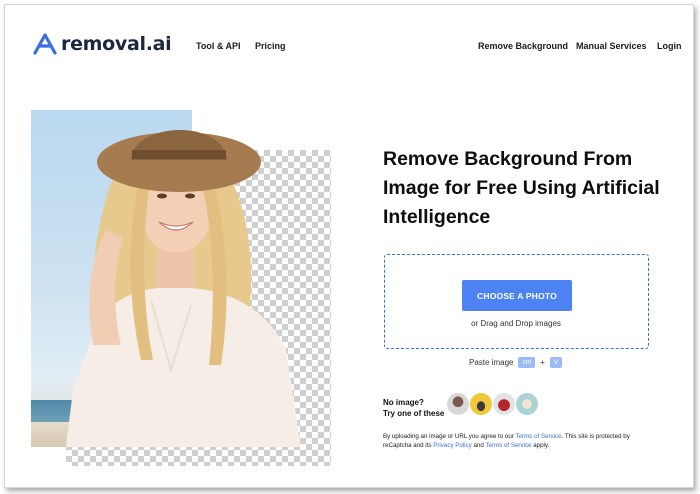 This screenshot has width=700, height=494. Describe the element at coordinates (556, 362) in the screenshot. I see `v-key-badge: V` at that location.